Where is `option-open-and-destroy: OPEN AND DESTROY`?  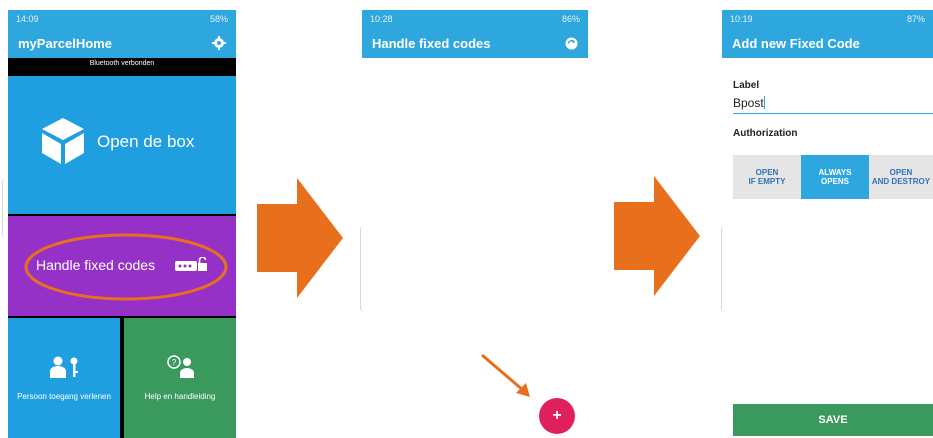 option-open-and-destroy: OPEN AND DESTROY is located at coordinates (901, 177).